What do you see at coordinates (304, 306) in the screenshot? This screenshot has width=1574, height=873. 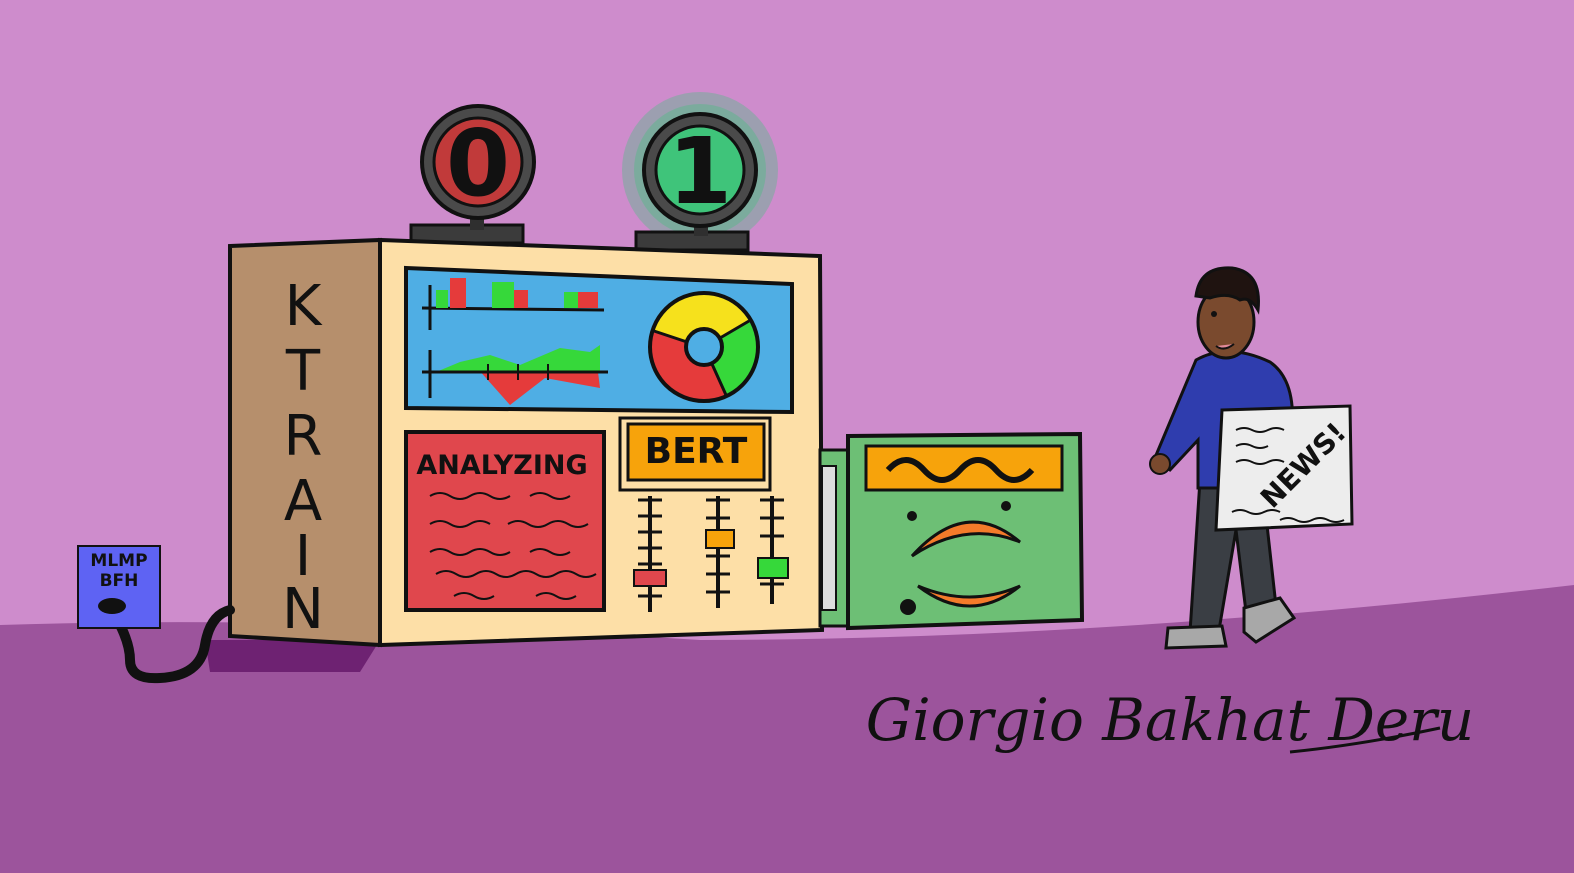 I see `side-letter-k: K` at bounding box center [304, 306].